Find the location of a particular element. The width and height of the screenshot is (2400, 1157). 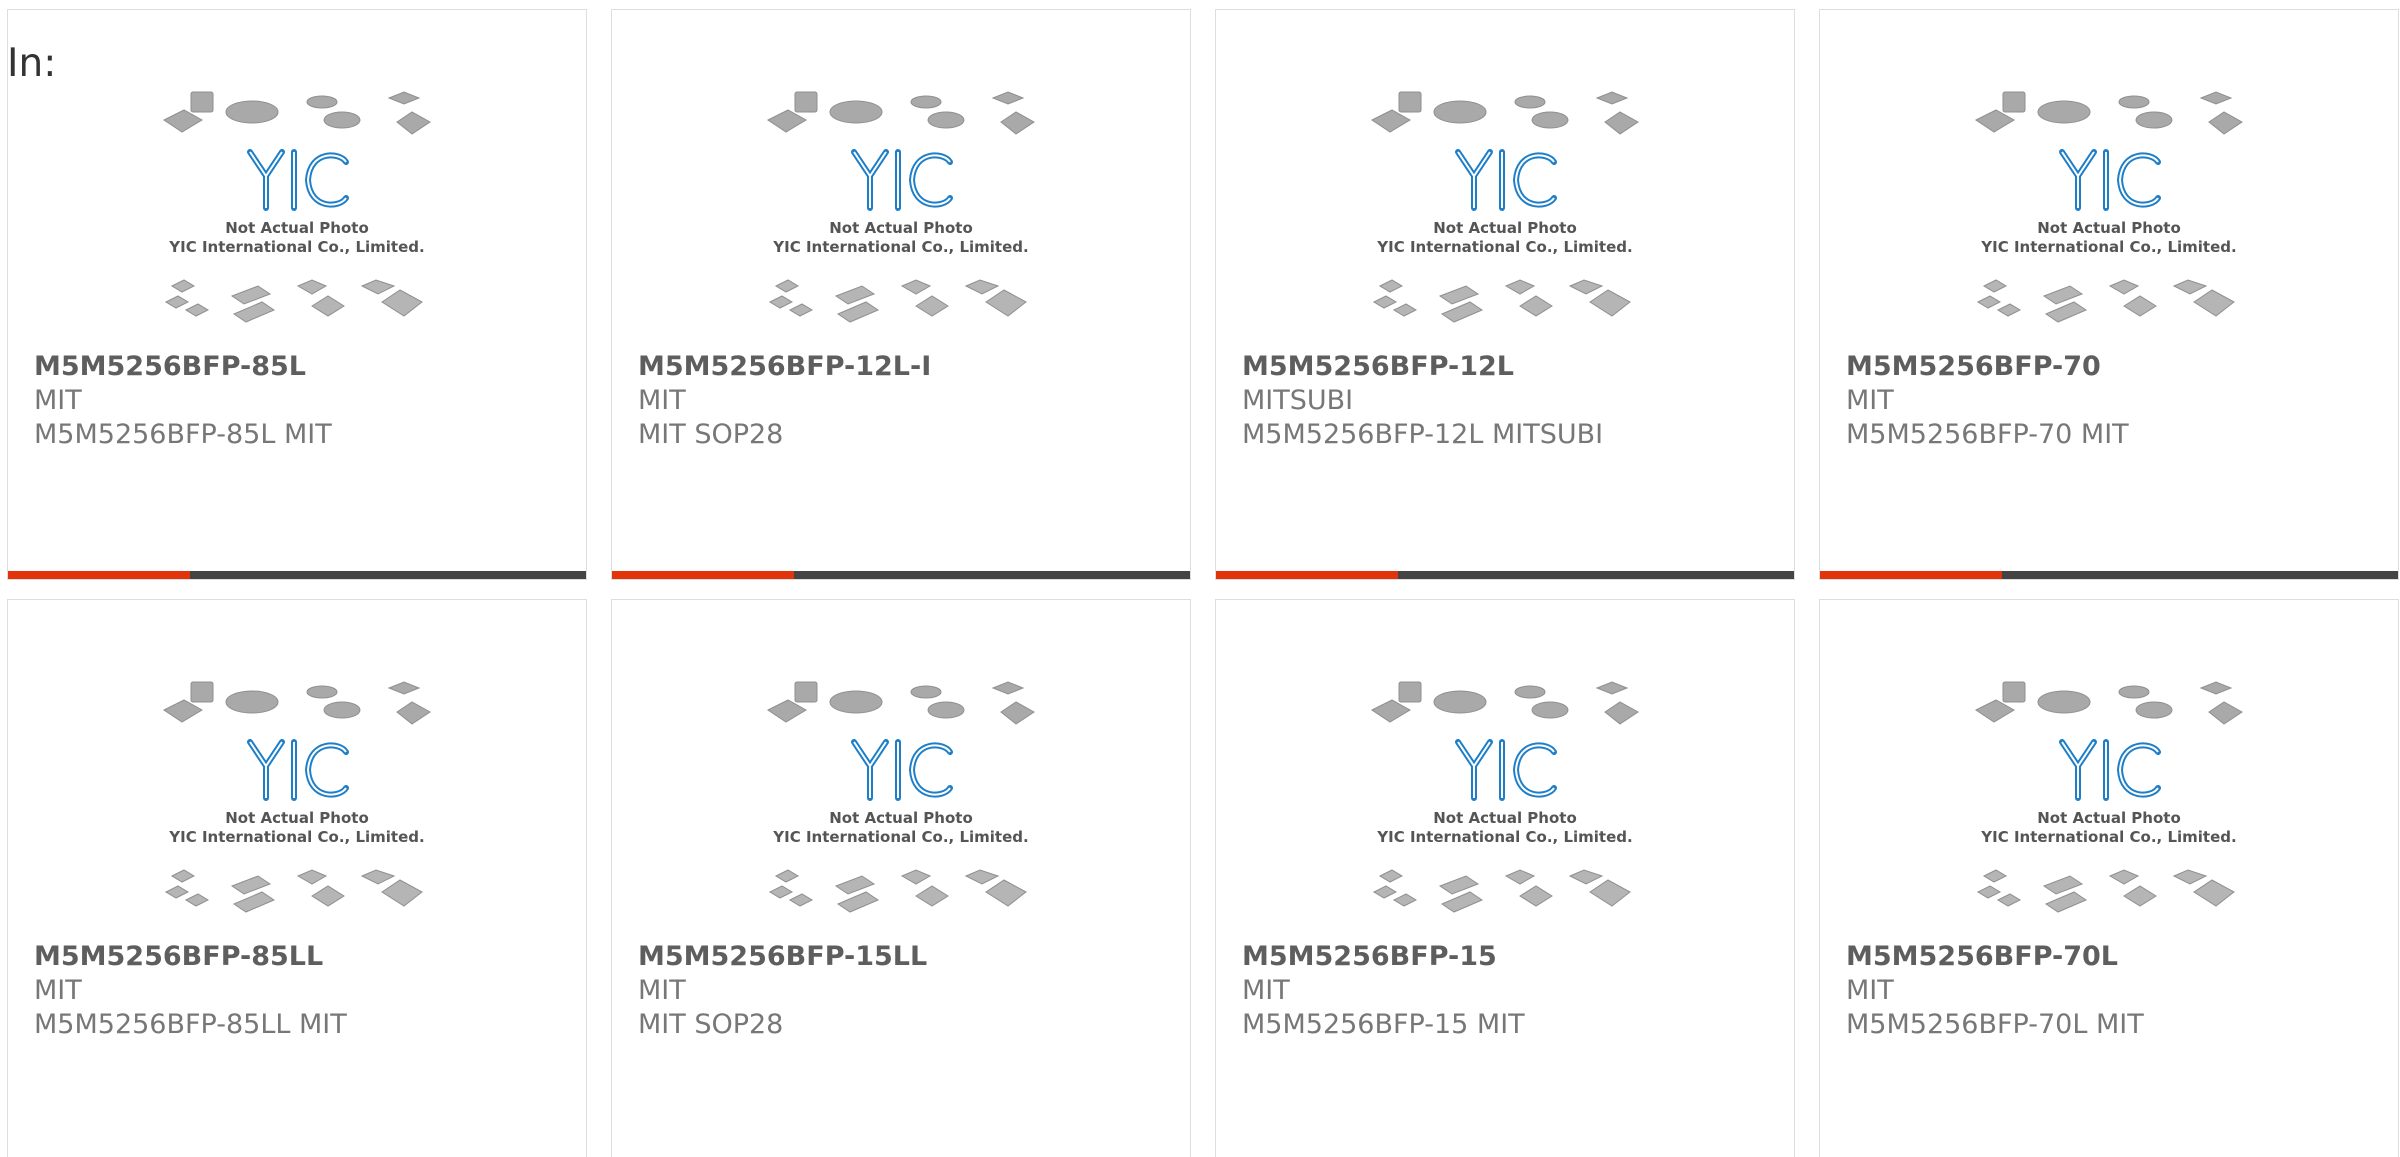

product-info: M5M5256BFP-15 MIT M5M5256BFP-15 MIT is located at coordinates (1512, 991).